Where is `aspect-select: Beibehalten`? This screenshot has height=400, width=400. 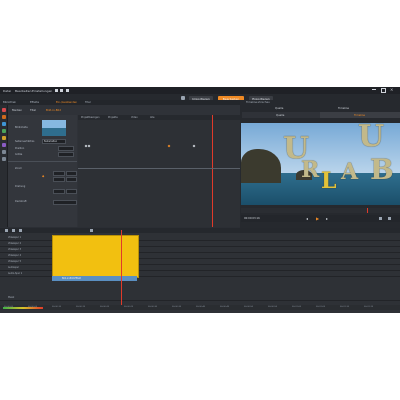 aspect-select: Beibehalten is located at coordinates (54, 141).